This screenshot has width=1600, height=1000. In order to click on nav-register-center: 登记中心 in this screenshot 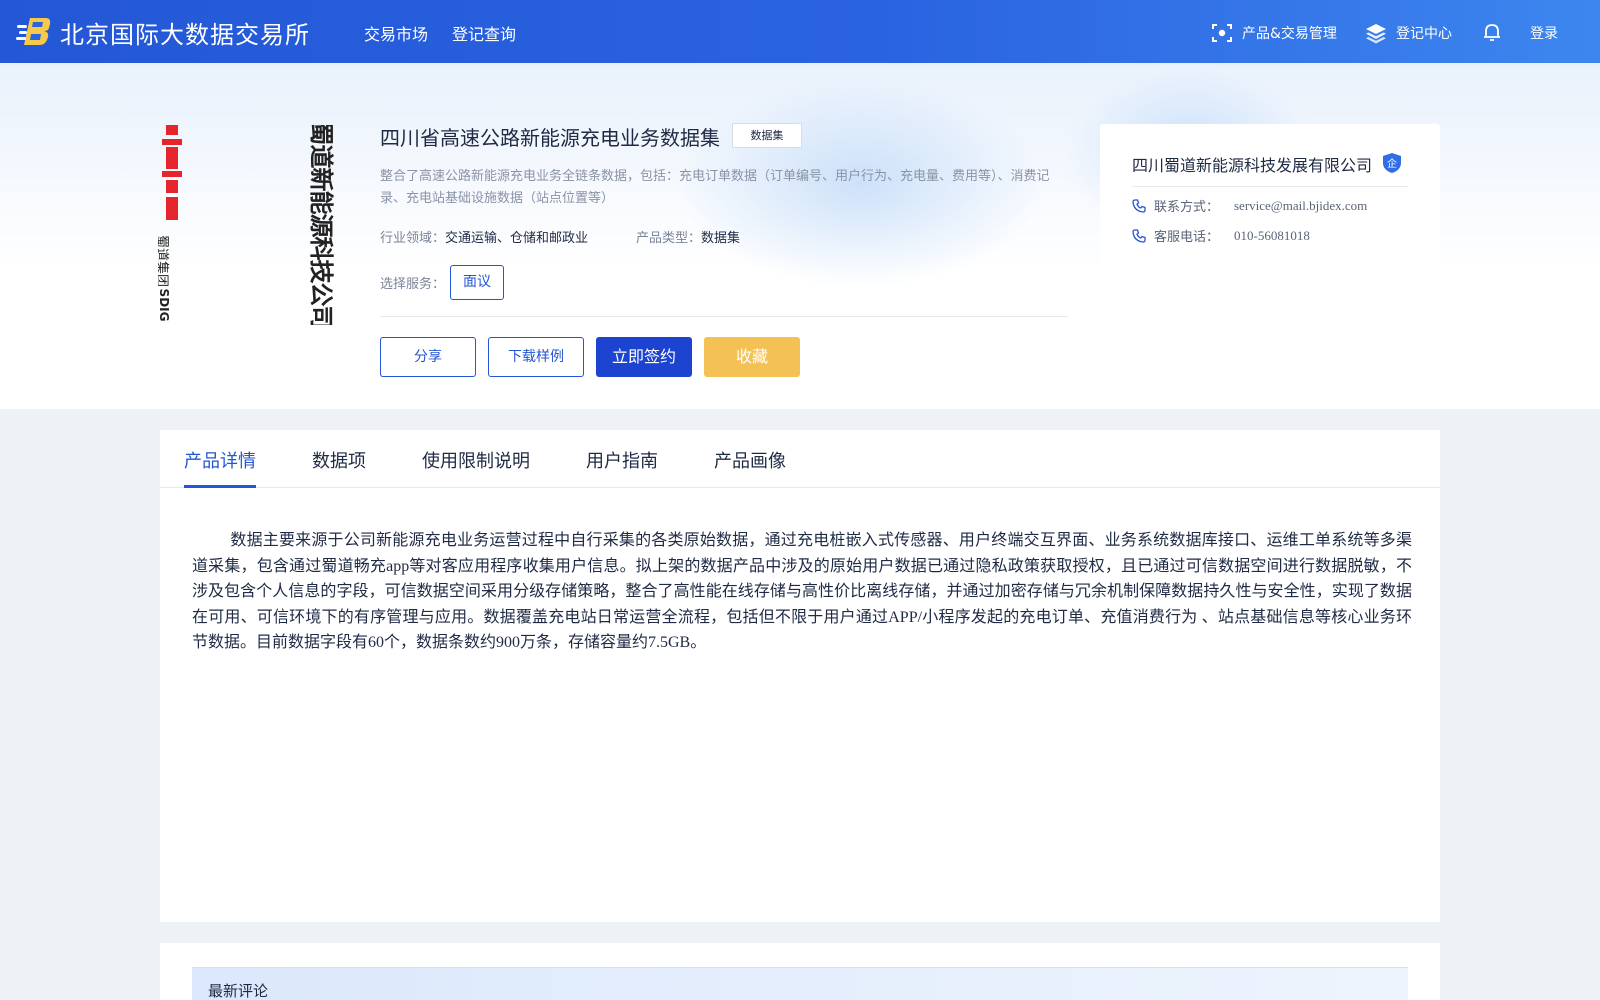, I will do `click(1408, 33)`.